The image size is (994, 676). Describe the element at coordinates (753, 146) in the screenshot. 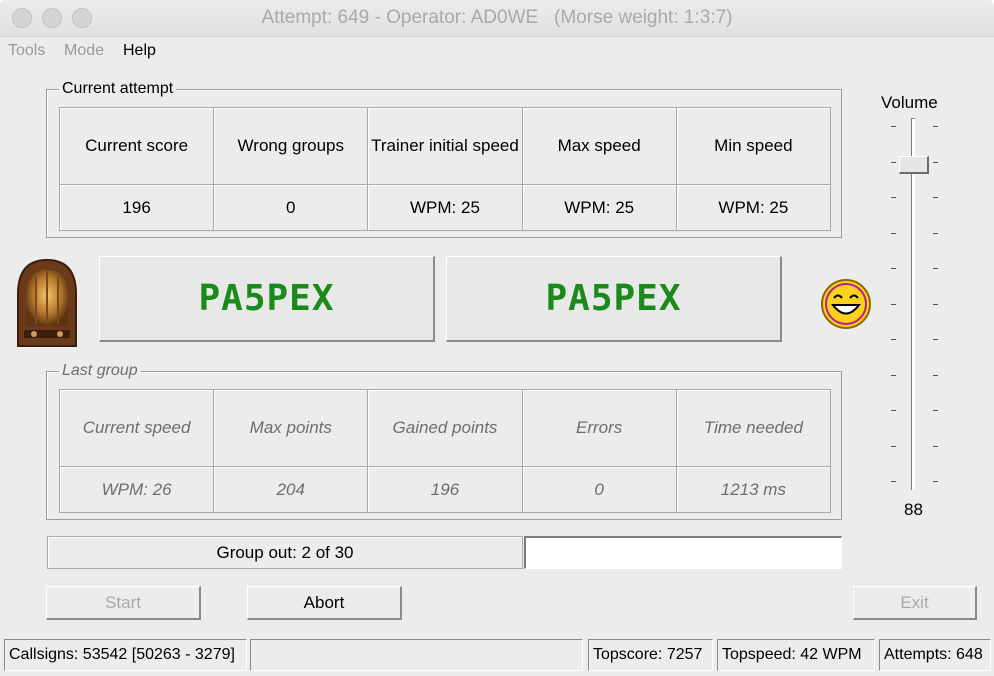

I see `header-min-speed: Min speed` at that location.